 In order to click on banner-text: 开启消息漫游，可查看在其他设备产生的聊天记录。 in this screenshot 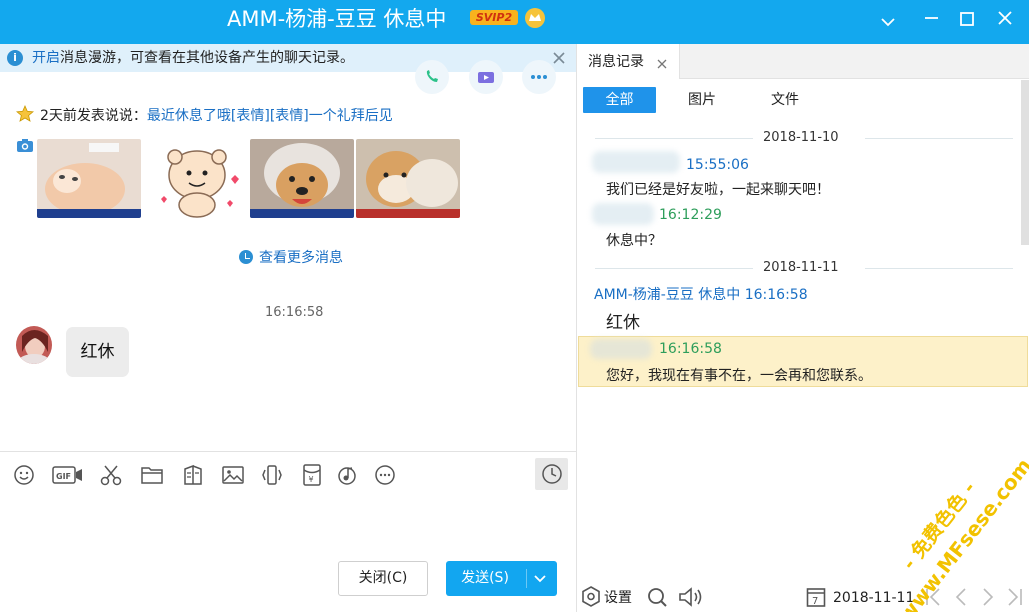, I will do `click(193, 58)`.